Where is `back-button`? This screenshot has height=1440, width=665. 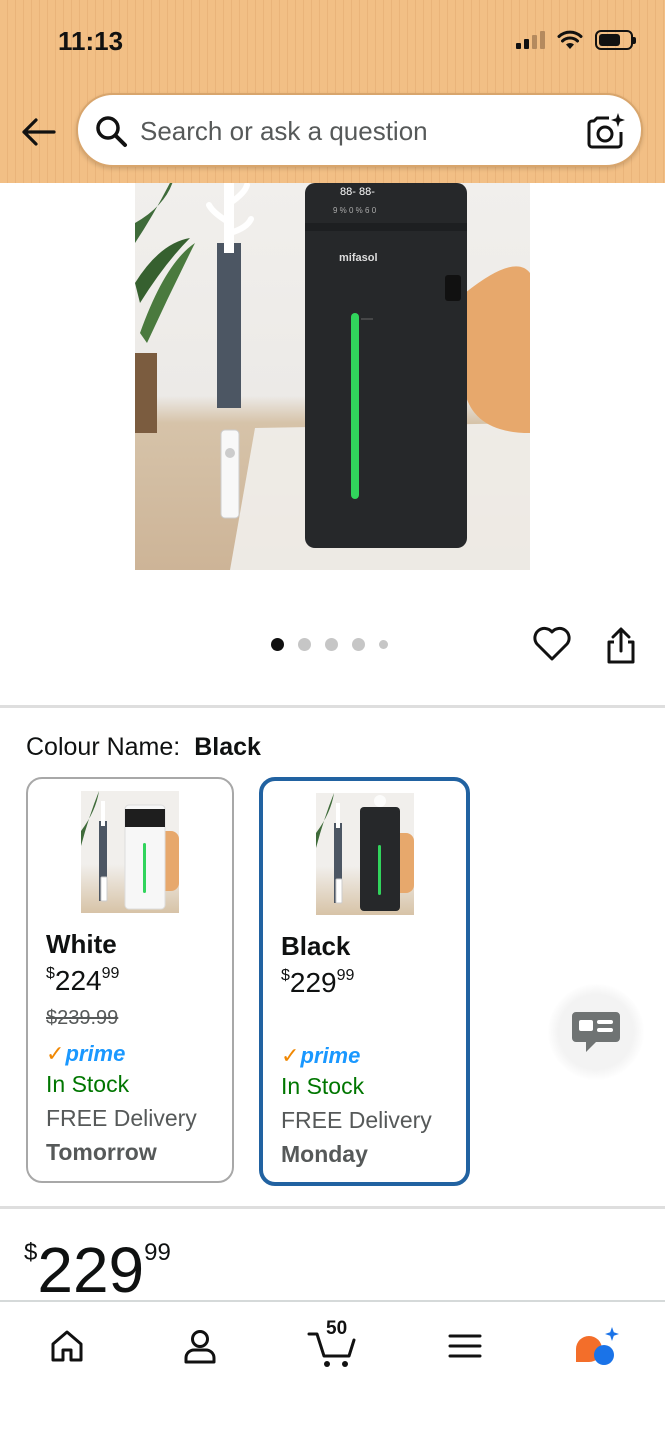 back-button is located at coordinates (38, 132).